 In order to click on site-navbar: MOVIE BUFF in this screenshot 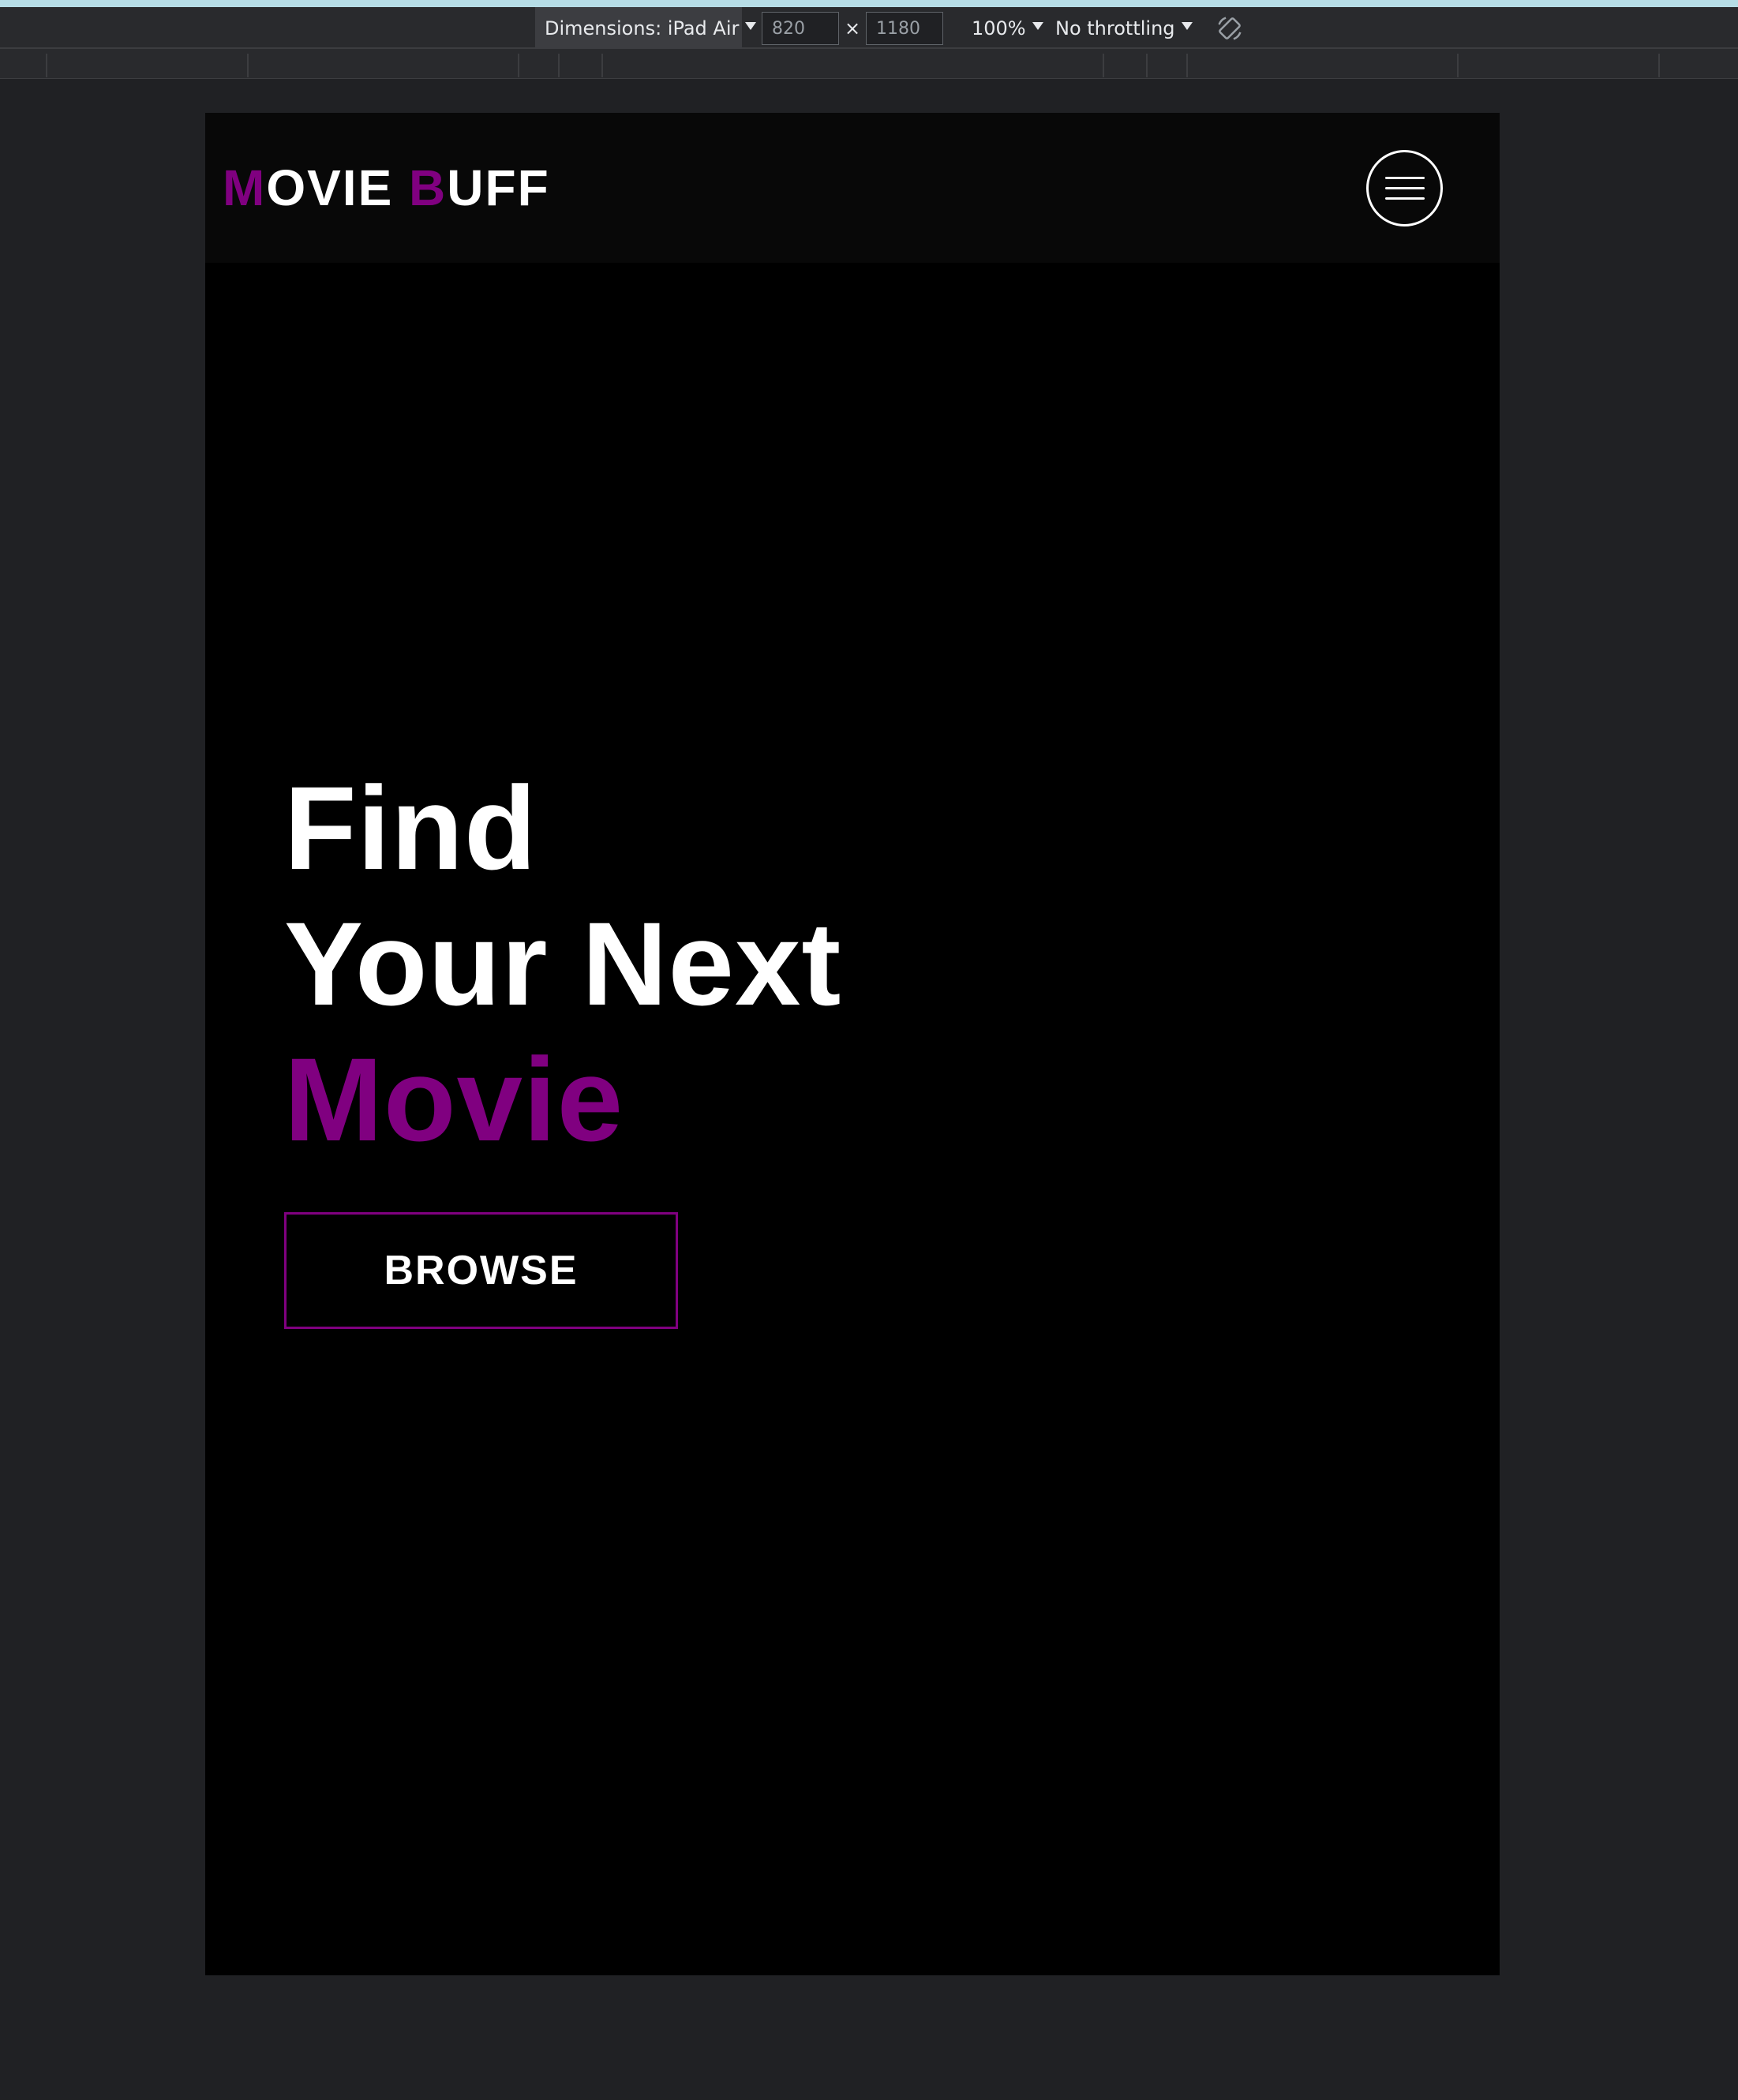, I will do `click(852, 188)`.